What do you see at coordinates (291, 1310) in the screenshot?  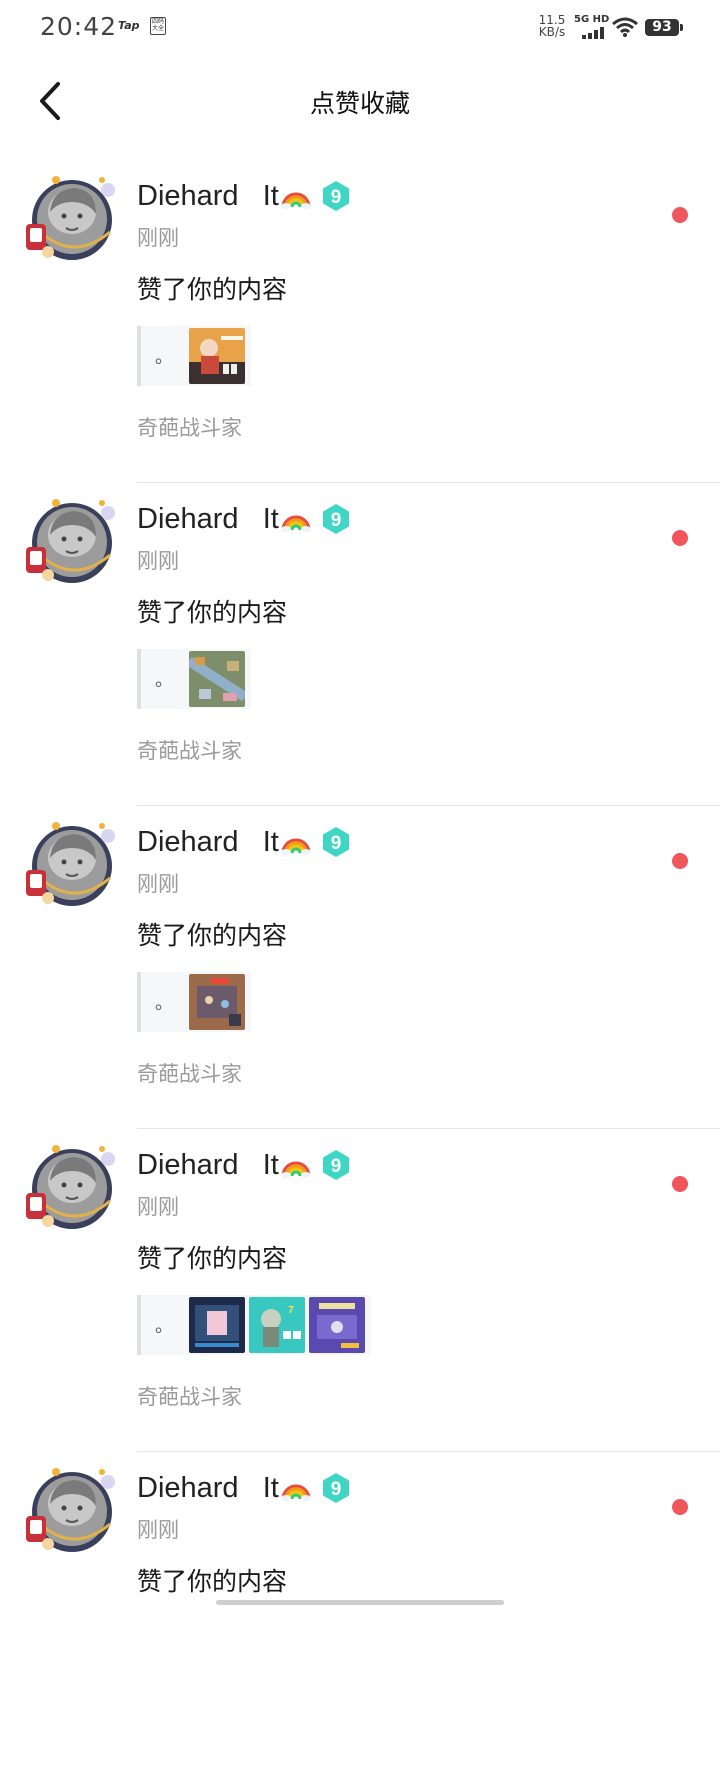 I see `svg-text: 7` at bounding box center [291, 1310].